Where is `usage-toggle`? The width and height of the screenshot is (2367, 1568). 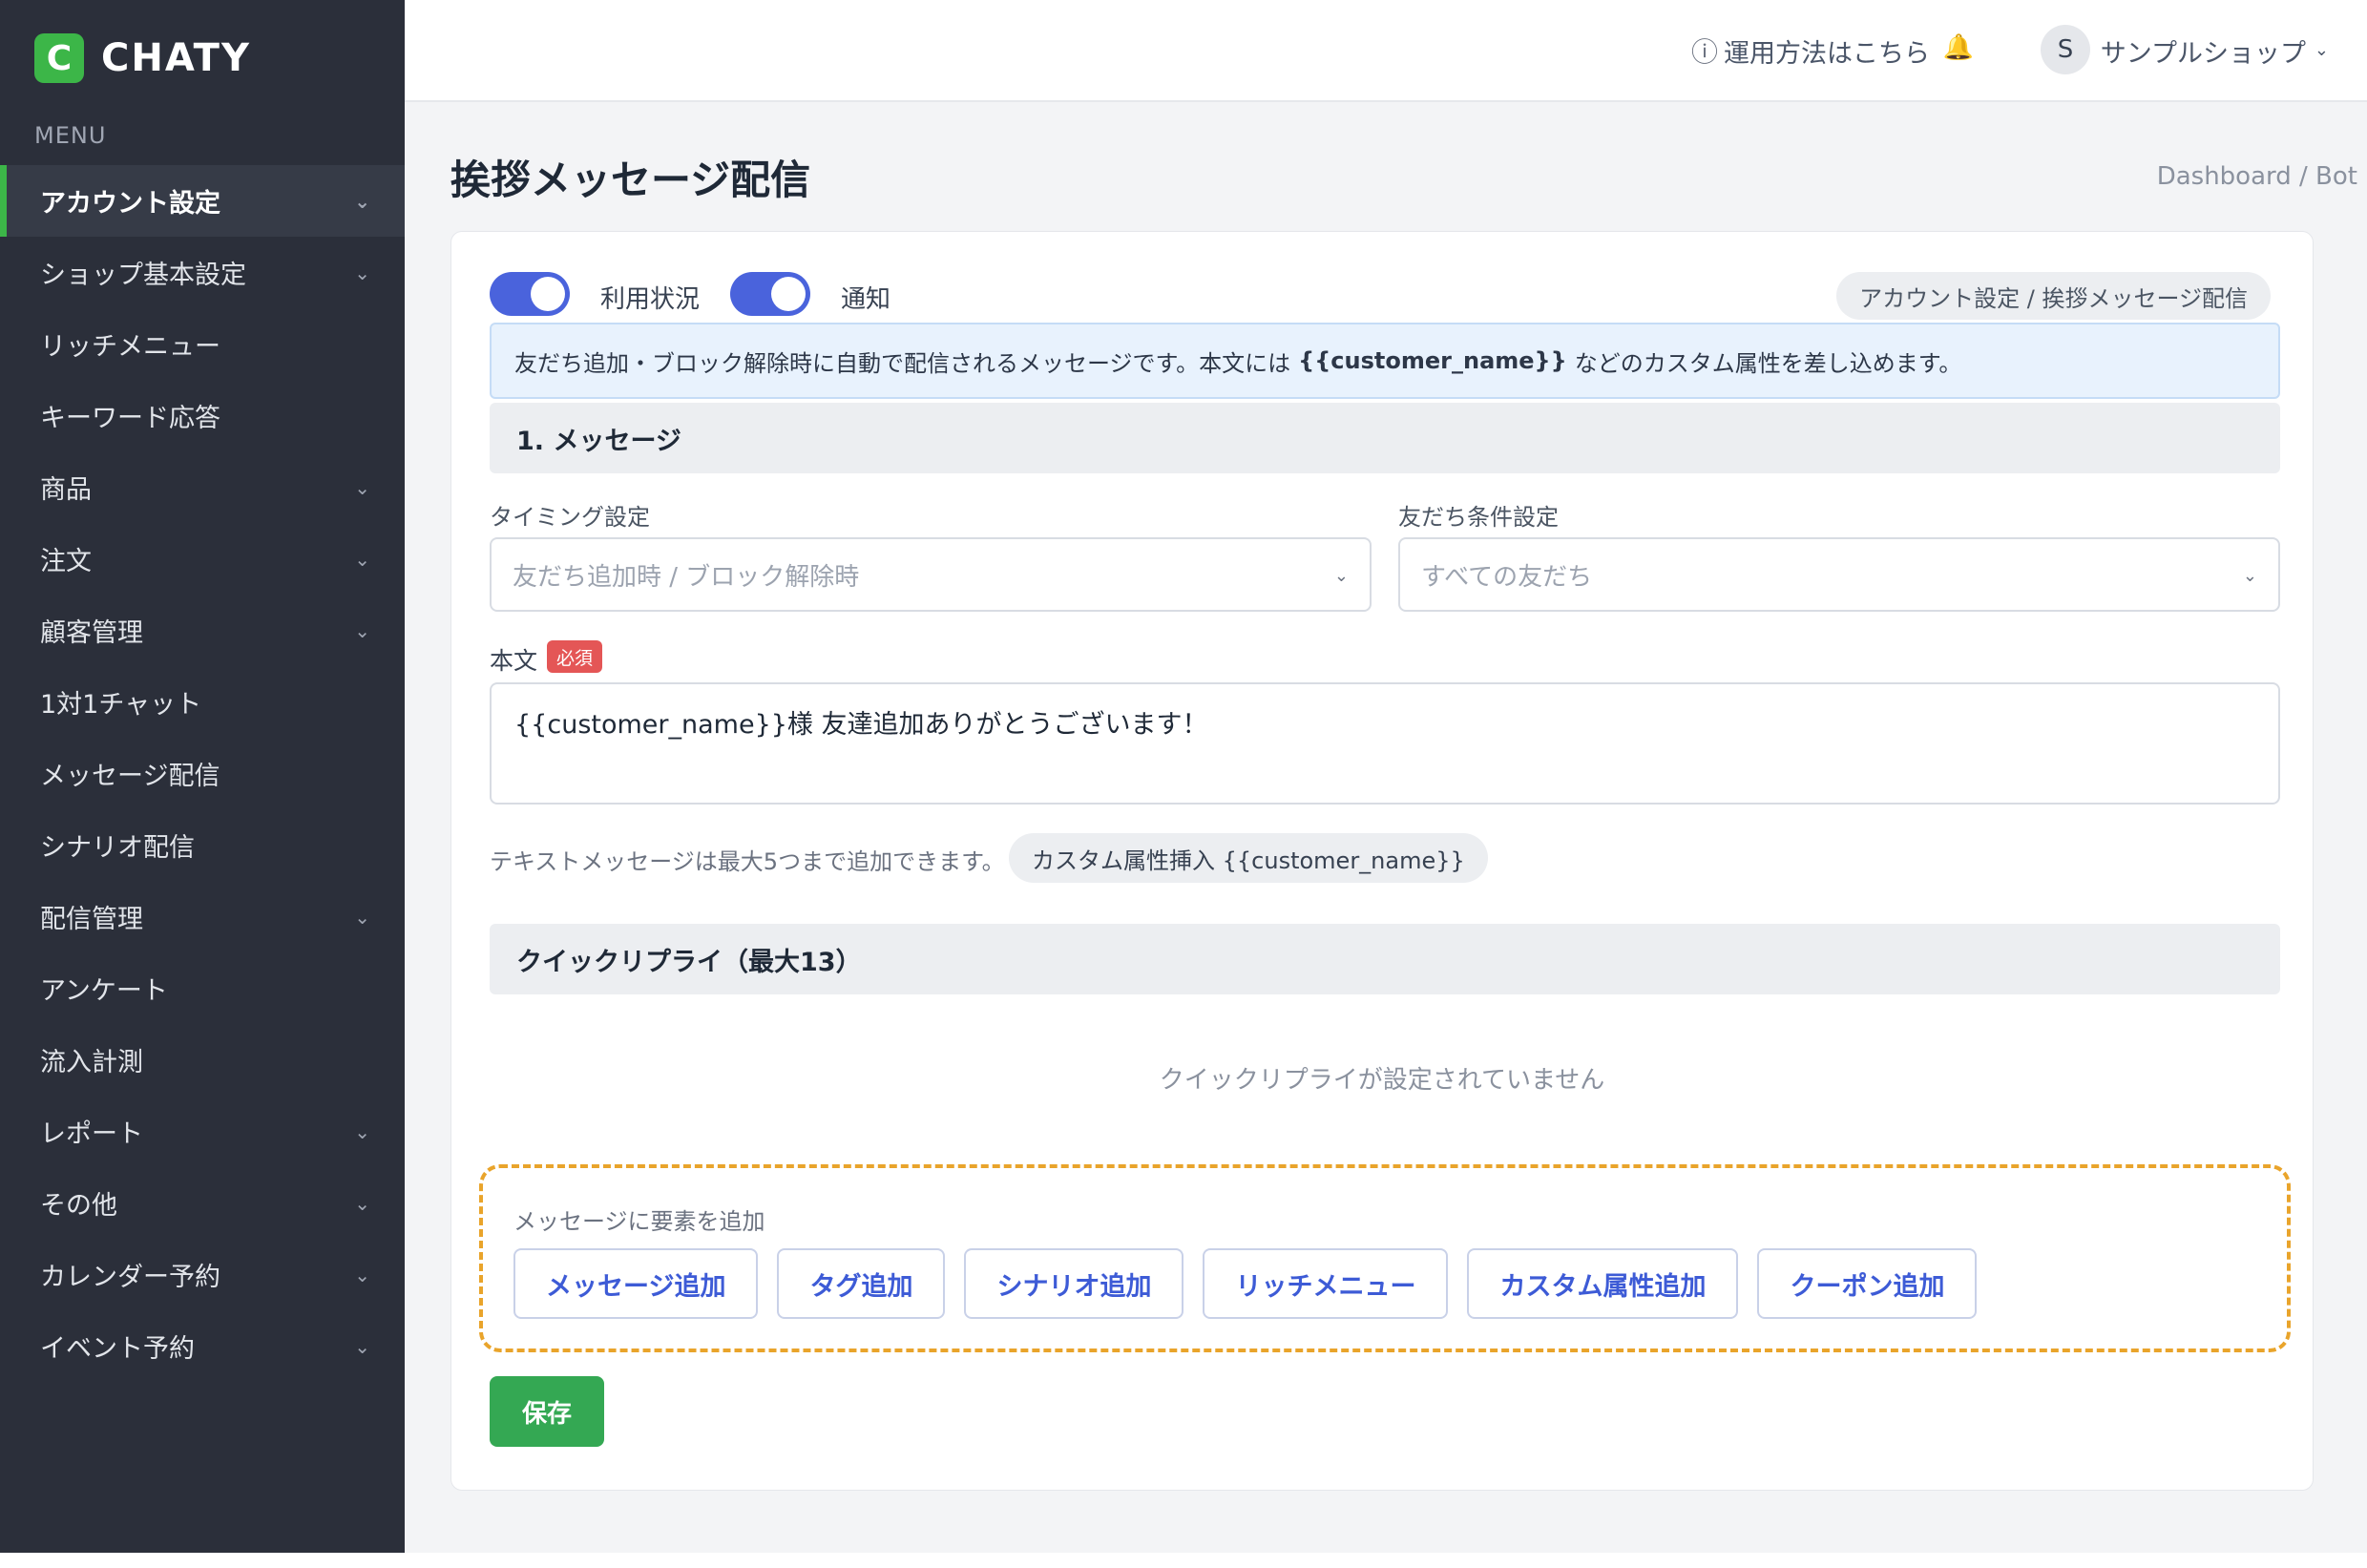
usage-toggle is located at coordinates (530, 294).